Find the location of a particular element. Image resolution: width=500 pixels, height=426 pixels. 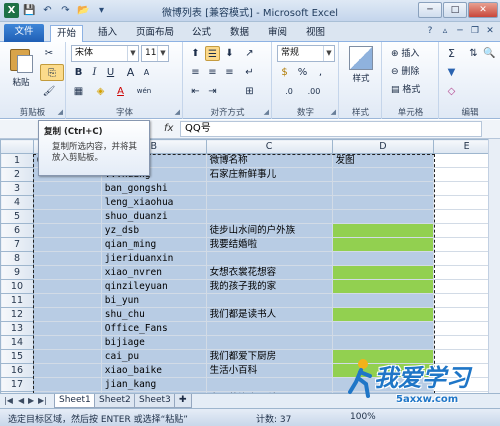

align-bottom-icon: ⬇ is located at coordinates (229, 53).